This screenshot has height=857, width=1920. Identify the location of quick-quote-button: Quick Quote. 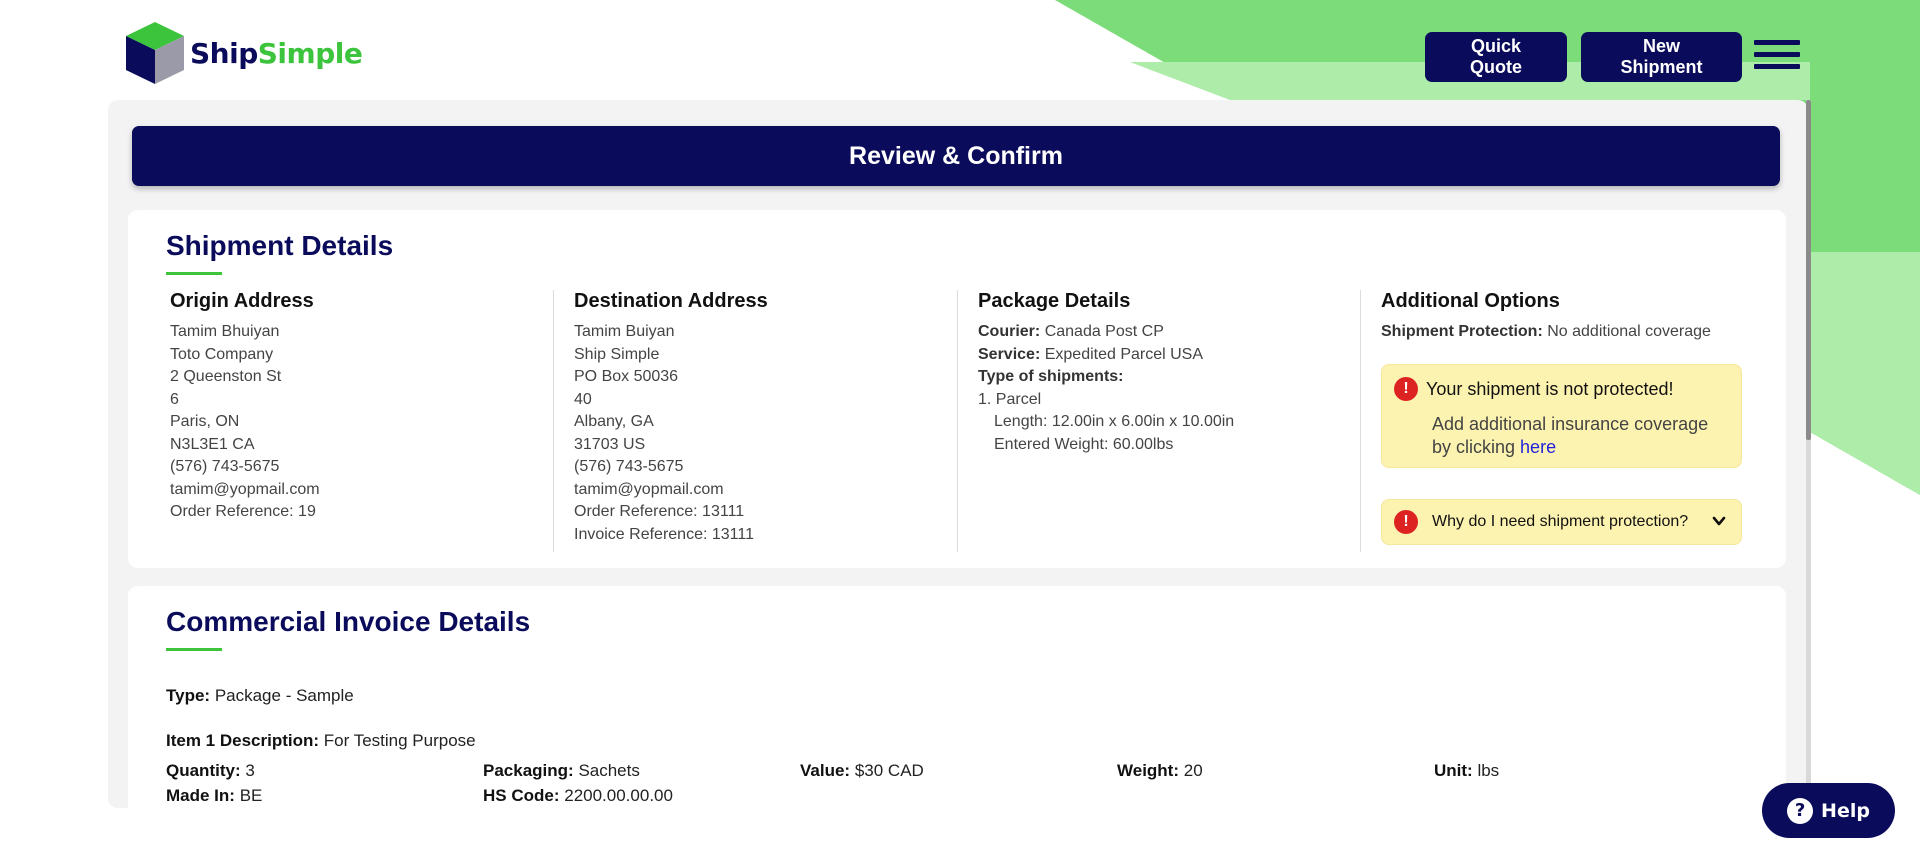
(1496, 57).